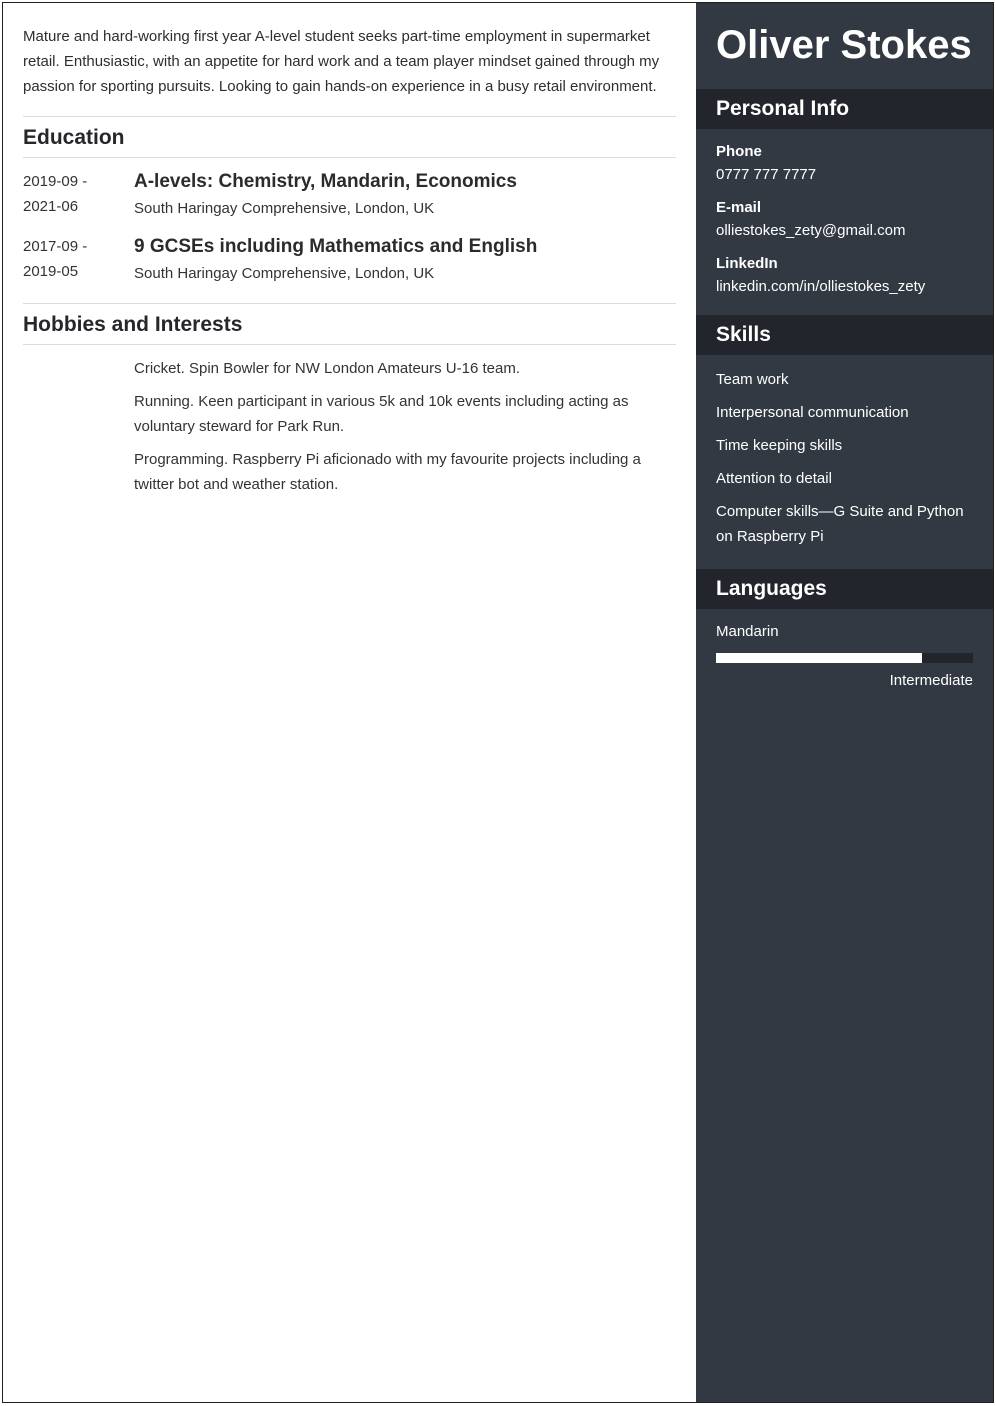 Image resolution: width=996 pixels, height=1406 pixels. I want to click on language-proficiency-bar, so click(844, 658).